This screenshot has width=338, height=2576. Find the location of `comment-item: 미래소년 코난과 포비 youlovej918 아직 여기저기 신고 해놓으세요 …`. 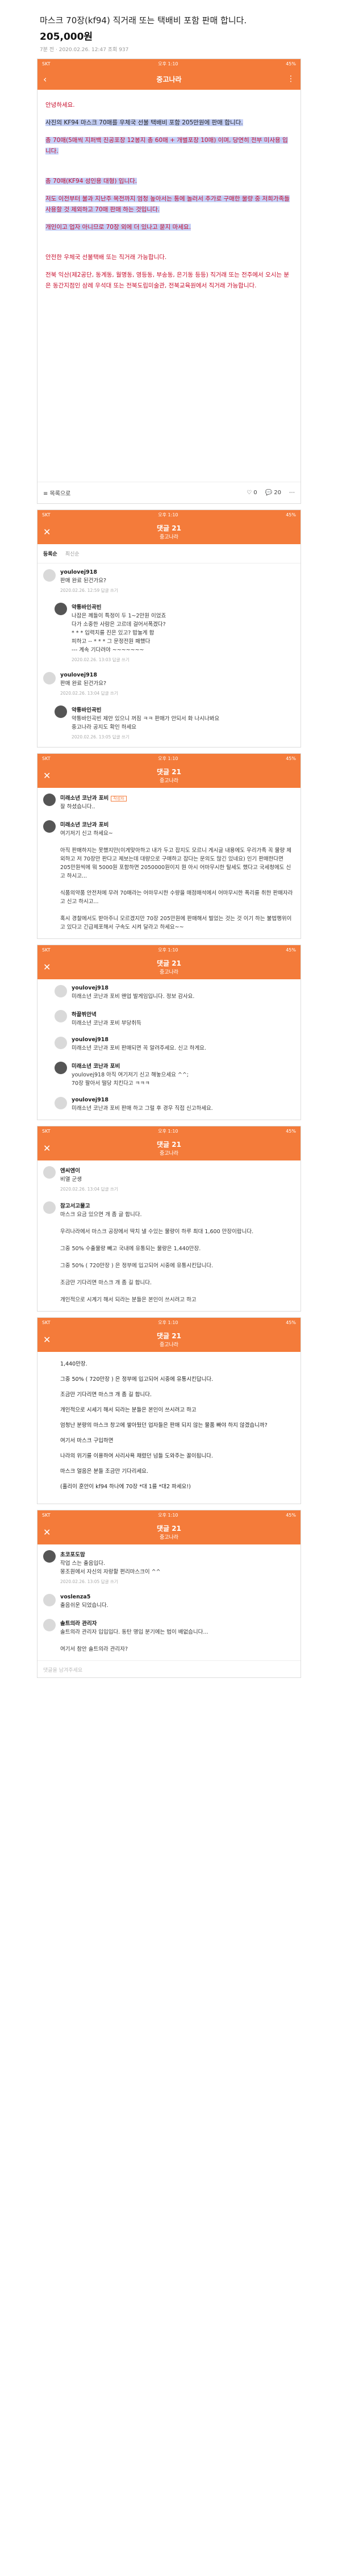

comment-item: 미래소년 코난과 포비 youlovej918 아직 여기저기 신고 해놓으세요 … is located at coordinates (169, 1073).